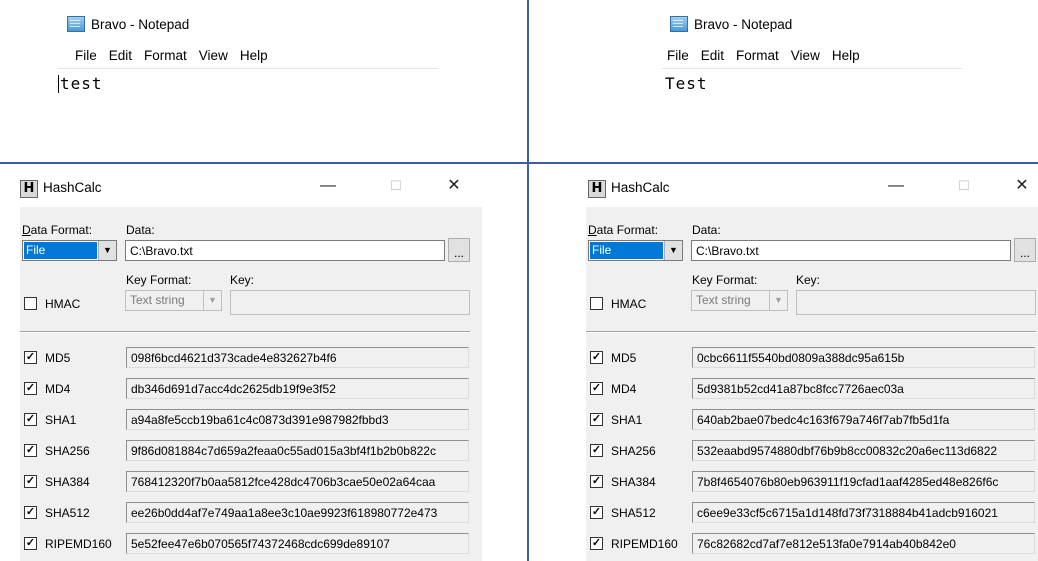 The width and height of the screenshot is (1038, 561). What do you see at coordinates (297, 419) in the screenshot?
I see `sha1-value: a94a8fe5ccb19ba61c4c0873d391e987982fbbd3` at bounding box center [297, 419].